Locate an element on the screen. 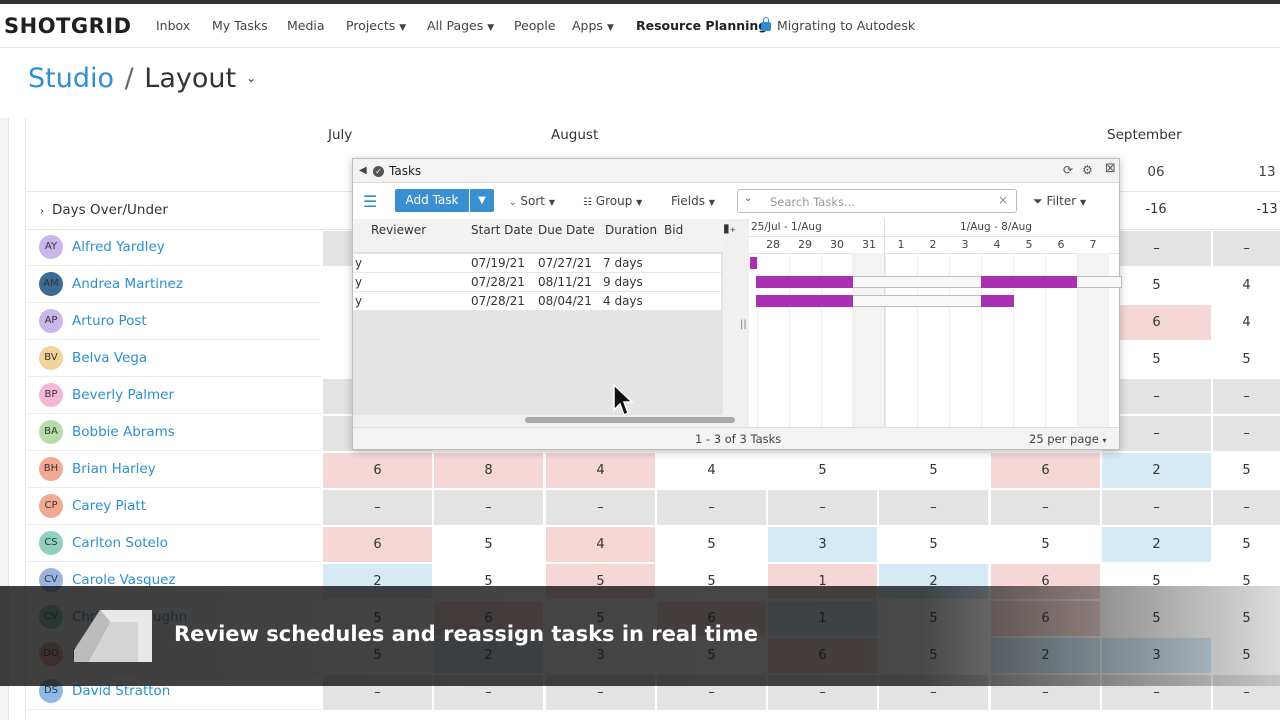 Image resolution: width=1280 pixels, height=720 pixels. gear-icon: ⚙ is located at coordinates (1087, 170).